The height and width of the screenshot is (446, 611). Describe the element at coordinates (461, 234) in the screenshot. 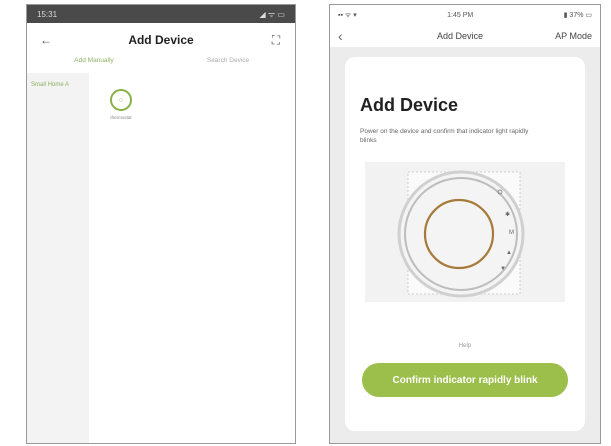

I see `thermostat-drawing-icon: ✱ M ▲ ▼` at that location.